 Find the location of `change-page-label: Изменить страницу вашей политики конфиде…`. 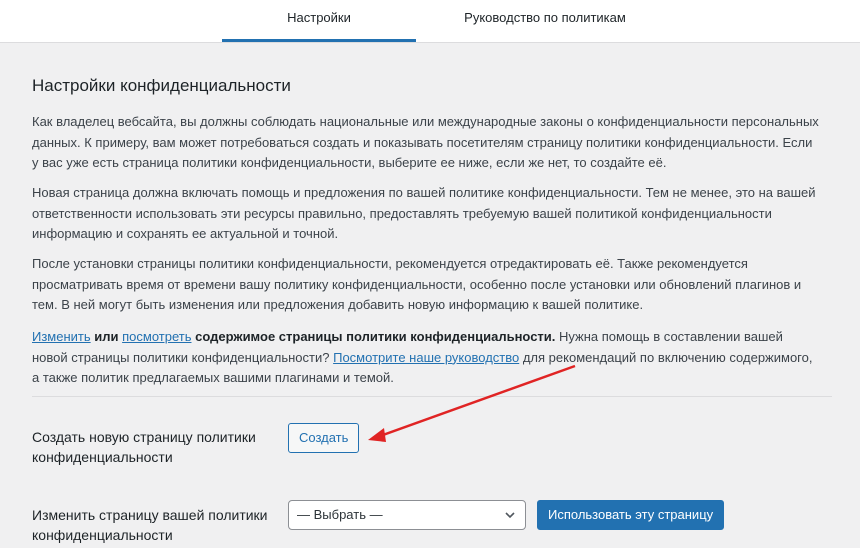

change-page-label: Изменить страницу вашей политики конфиде… is located at coordinates (150, 525).